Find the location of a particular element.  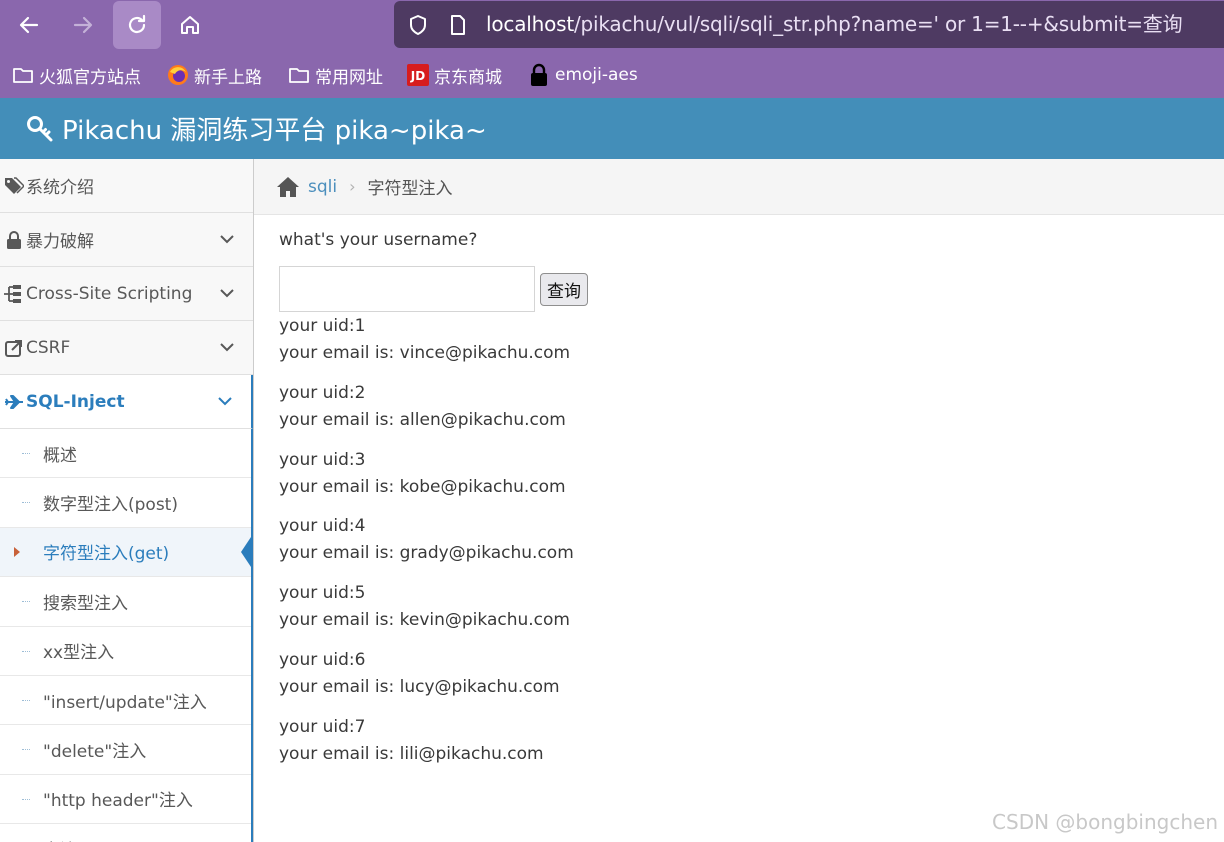

breadcrumb-link: sqli is located at coordinates (322, 187).